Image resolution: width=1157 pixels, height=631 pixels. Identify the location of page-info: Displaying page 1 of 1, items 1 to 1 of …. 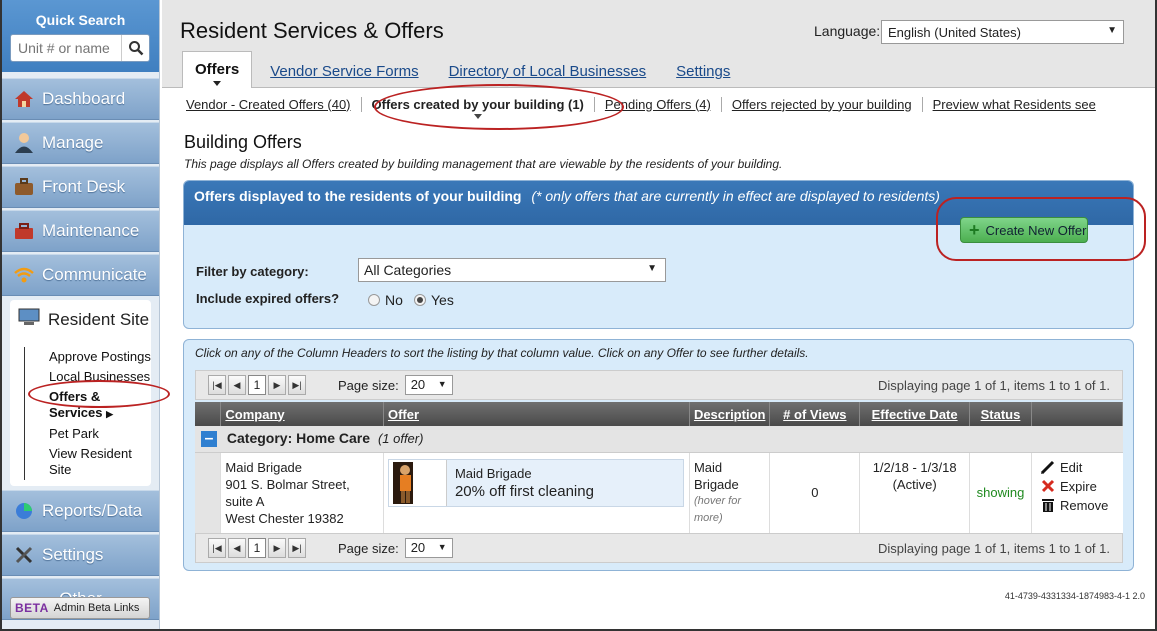
(994, 385).